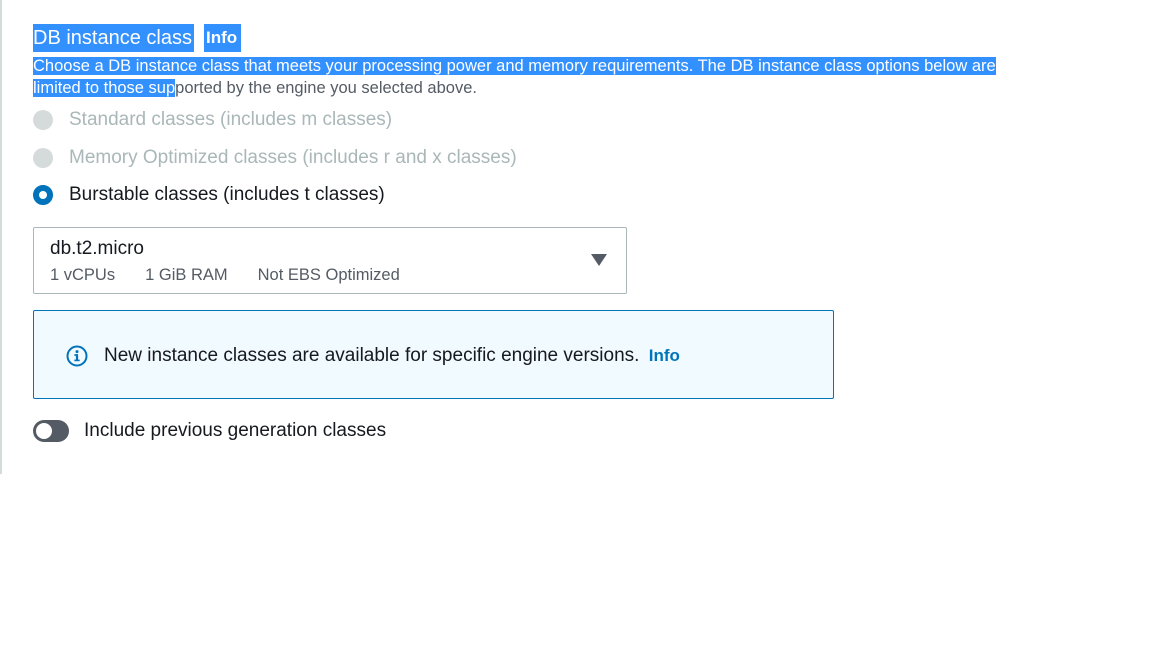 Image resolution: width=1152 pixels, height=648 pixels. Describe the element at coordinates (43, 158) in the screenshot. I see `radio-button-memory-optimized` at that location.